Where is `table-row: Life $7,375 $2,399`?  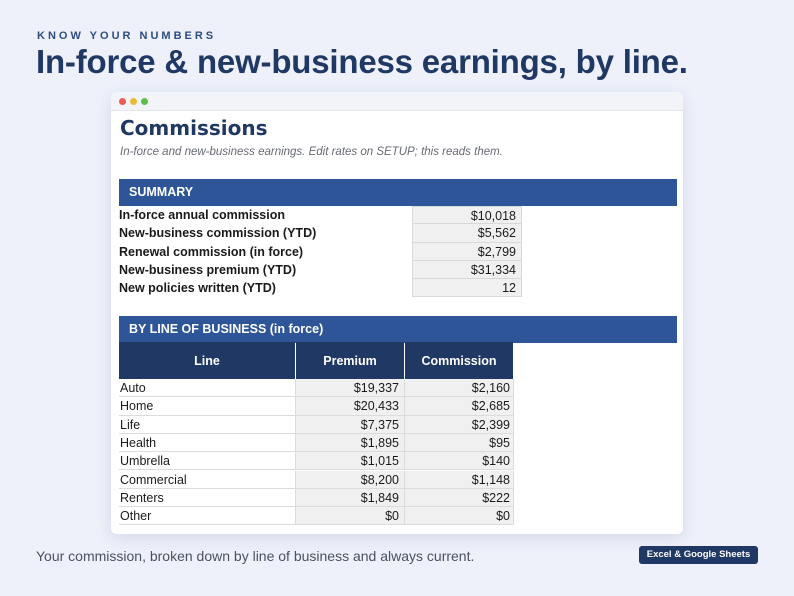
table-row: Life $7,375 $2,399 is located at coordinates (316, 424).